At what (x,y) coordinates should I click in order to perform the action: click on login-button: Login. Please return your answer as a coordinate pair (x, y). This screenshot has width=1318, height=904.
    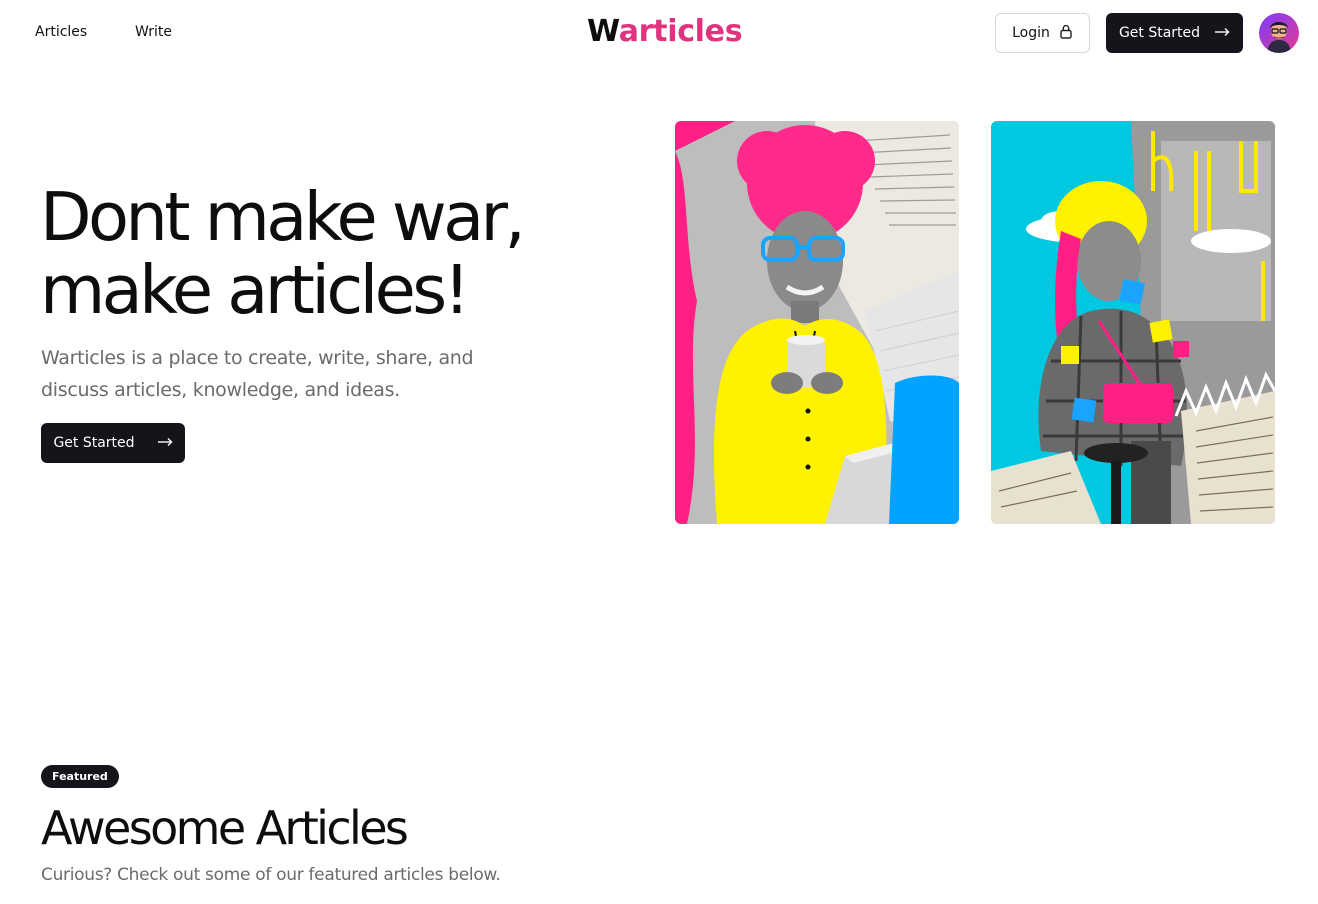
    Looking at the image, I should click on (1042, 33).